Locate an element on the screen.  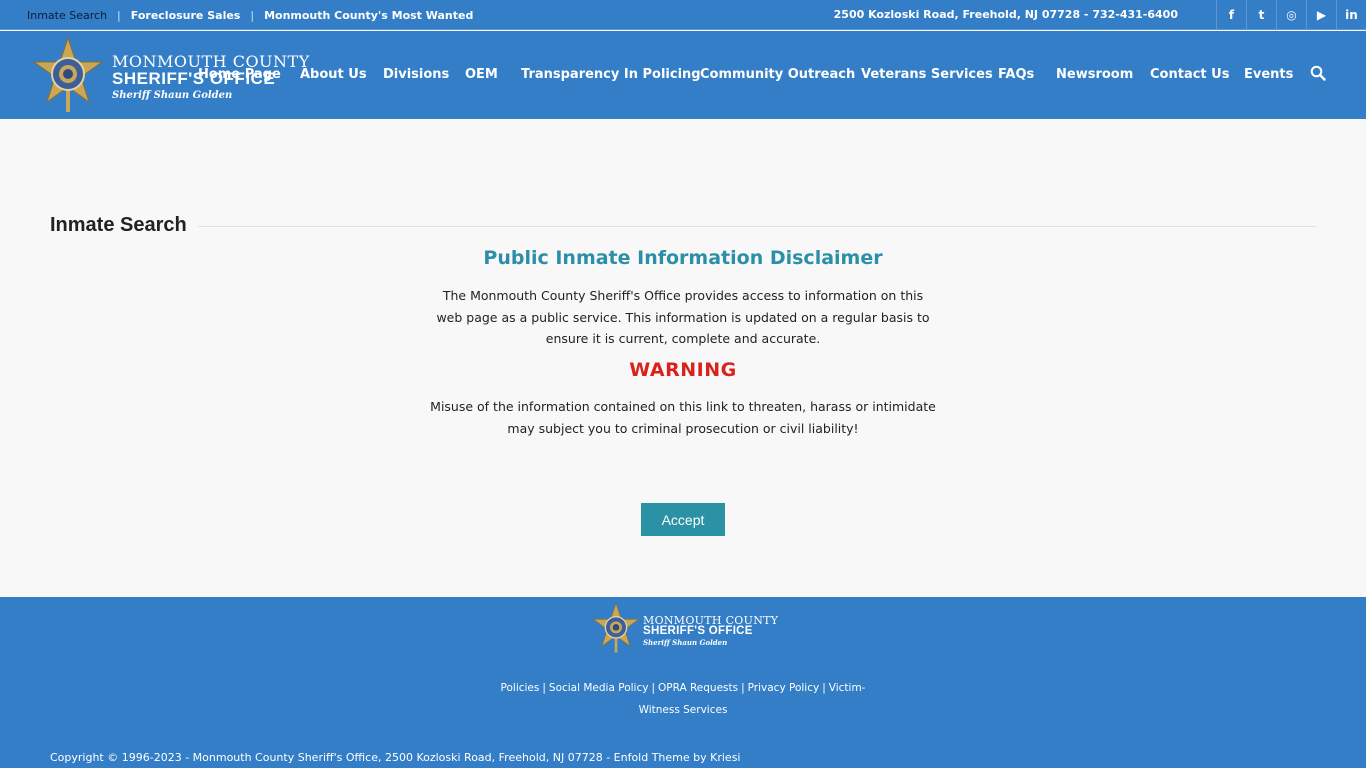
footer-link-social-media-policy: Social Media Policy is located at coordinates (599, 688).